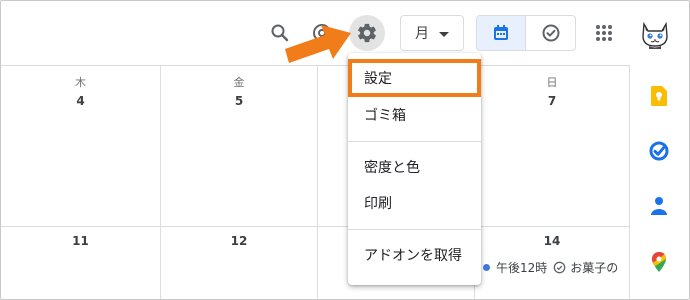 This screenshot has width=690, height=300. I want to click on view-select-value: 月, so click(422, 34).